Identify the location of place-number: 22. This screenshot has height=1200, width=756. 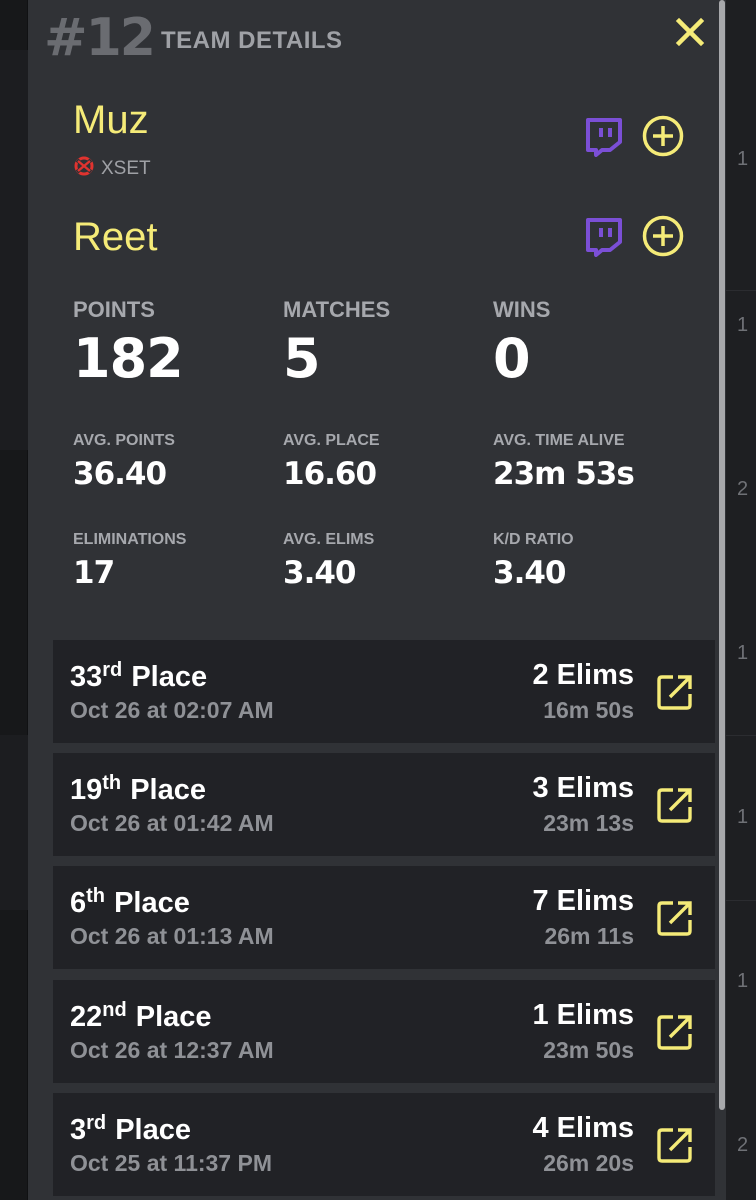
(86, 1017).